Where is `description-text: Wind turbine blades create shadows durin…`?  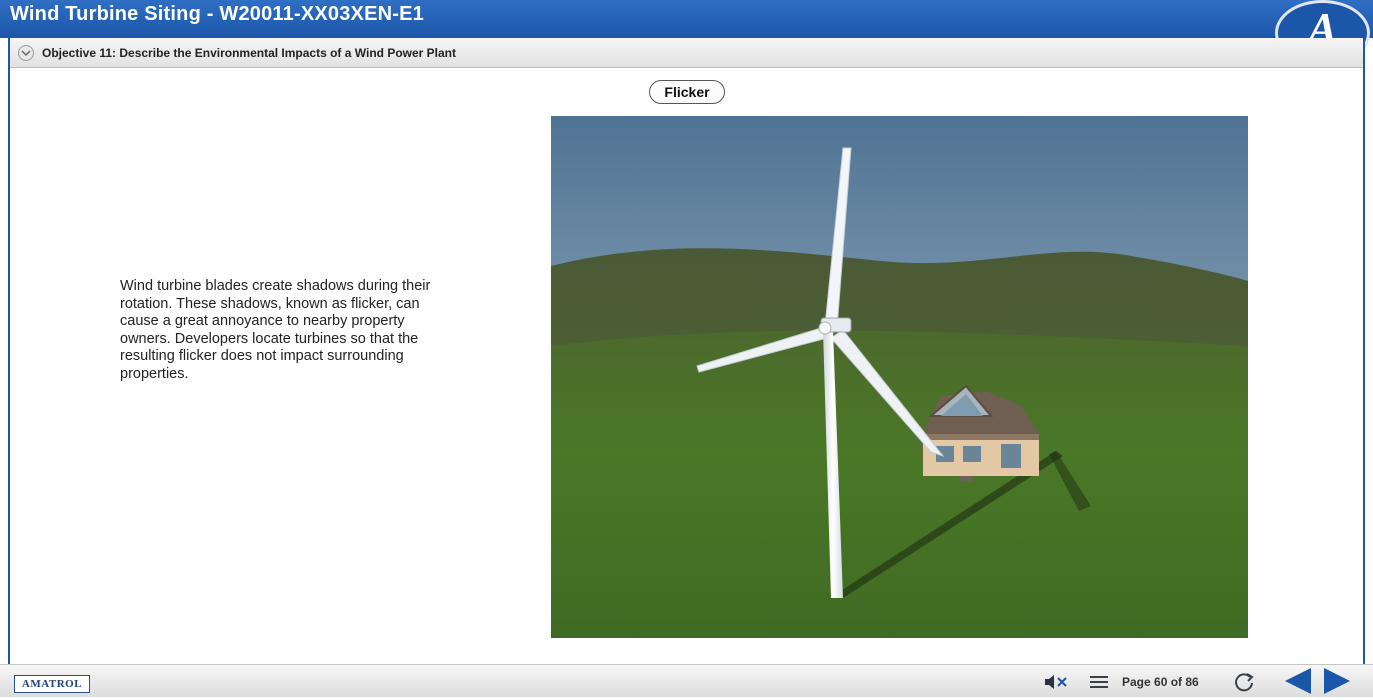
description-text: Wind turbine blades create shadows durin… is located at coordinates (275, 330).